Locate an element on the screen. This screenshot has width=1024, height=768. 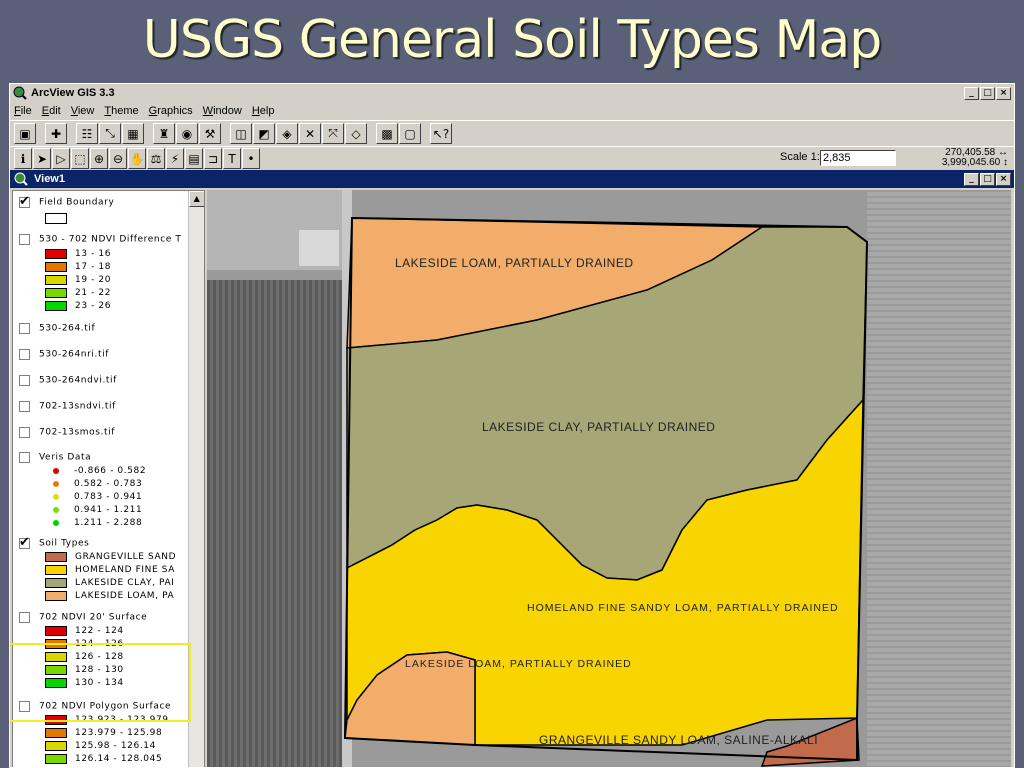
label-lakeside-clay: LAKESIDE CLAY, PARTIALLY DRAINED is located at coordinates (598, 427).